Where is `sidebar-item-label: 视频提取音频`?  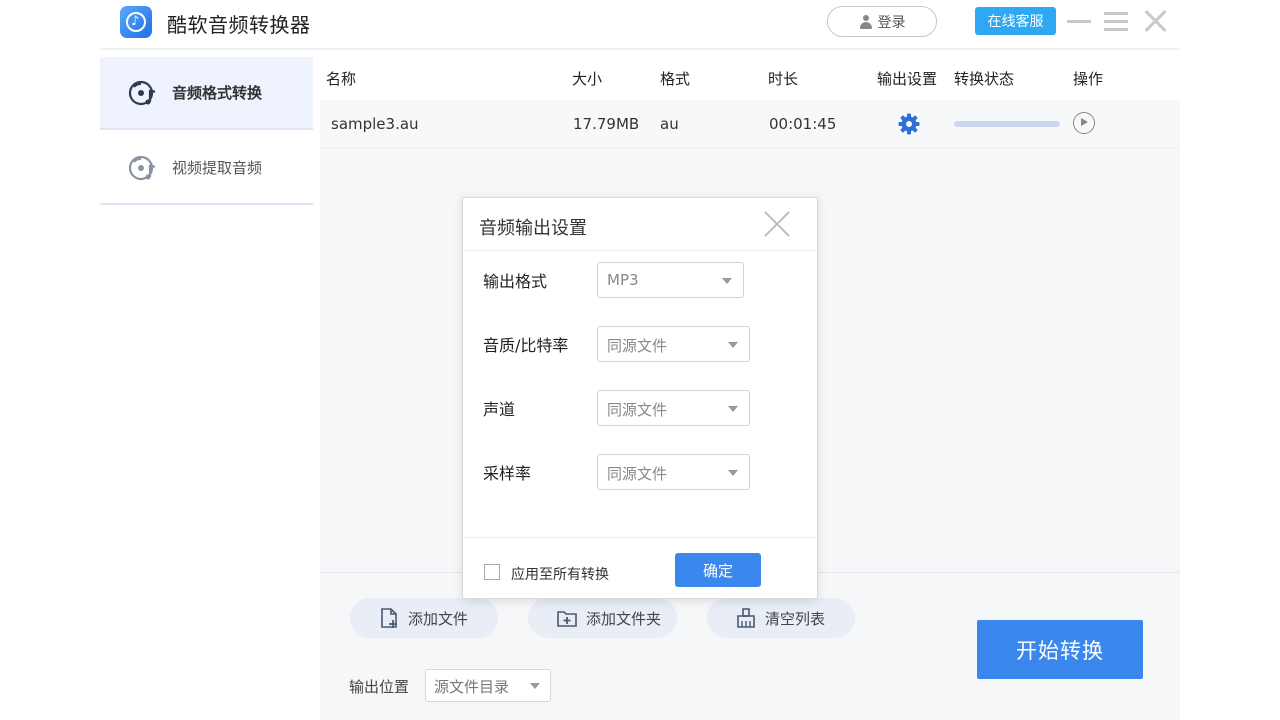 sidebar-item-label: 视频提取音频 is located at coordinates (217, 168).